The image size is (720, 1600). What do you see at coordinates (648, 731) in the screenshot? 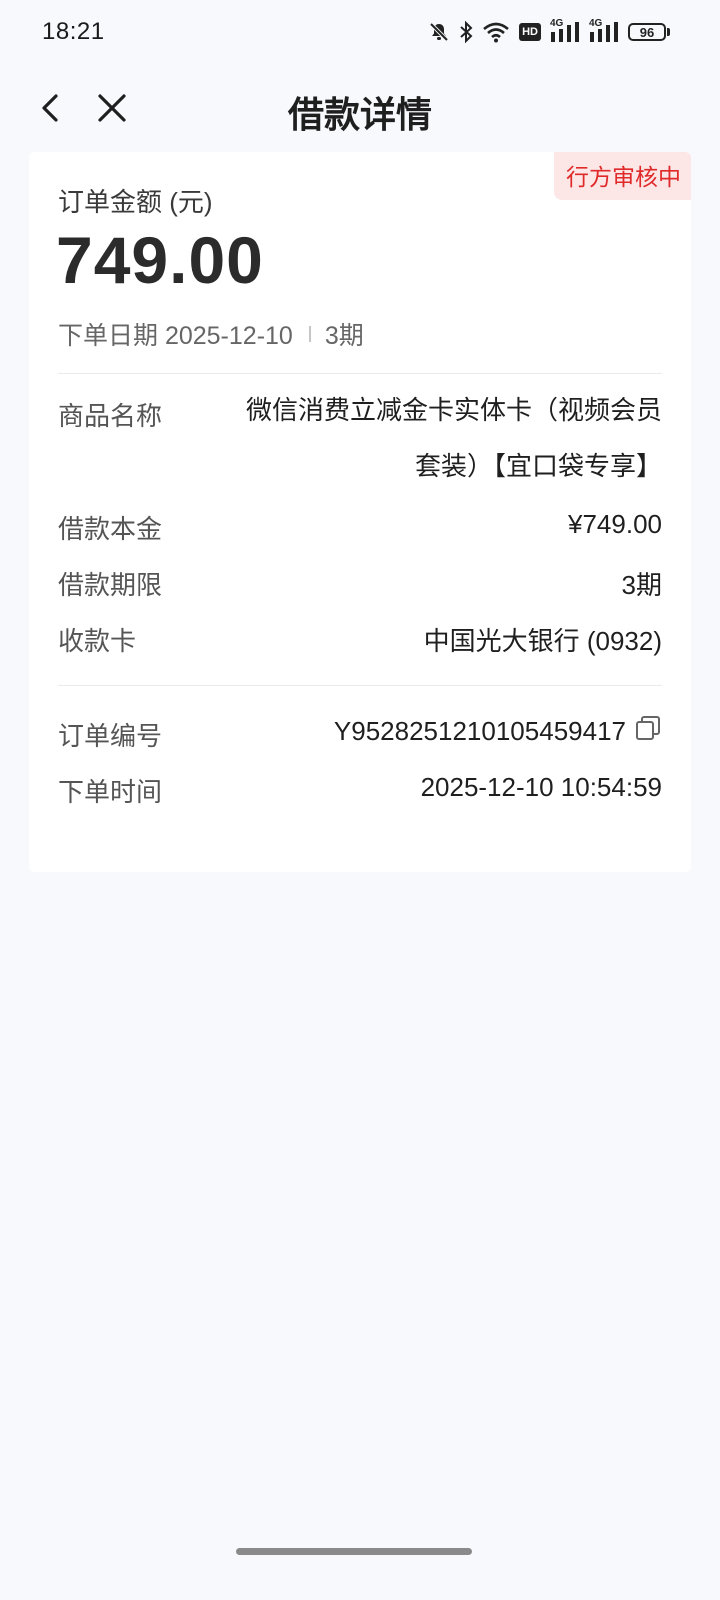
I see `copy-icon` at bounding box center [648, 731].